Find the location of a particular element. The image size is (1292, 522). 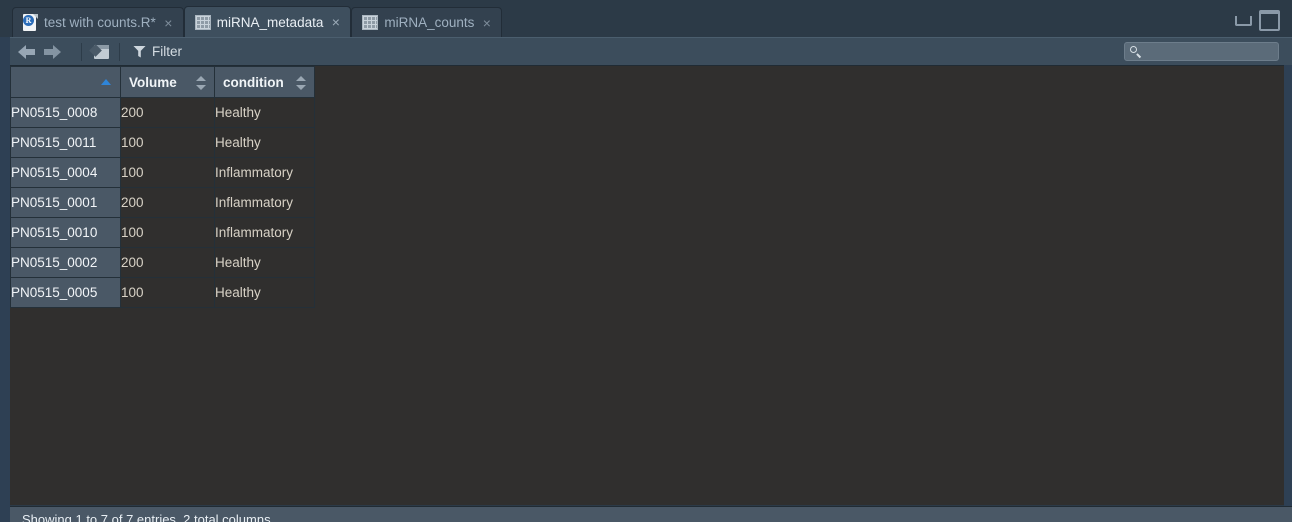

cell-rowname: PN0515_0004 is located at coordinates (65, 172).